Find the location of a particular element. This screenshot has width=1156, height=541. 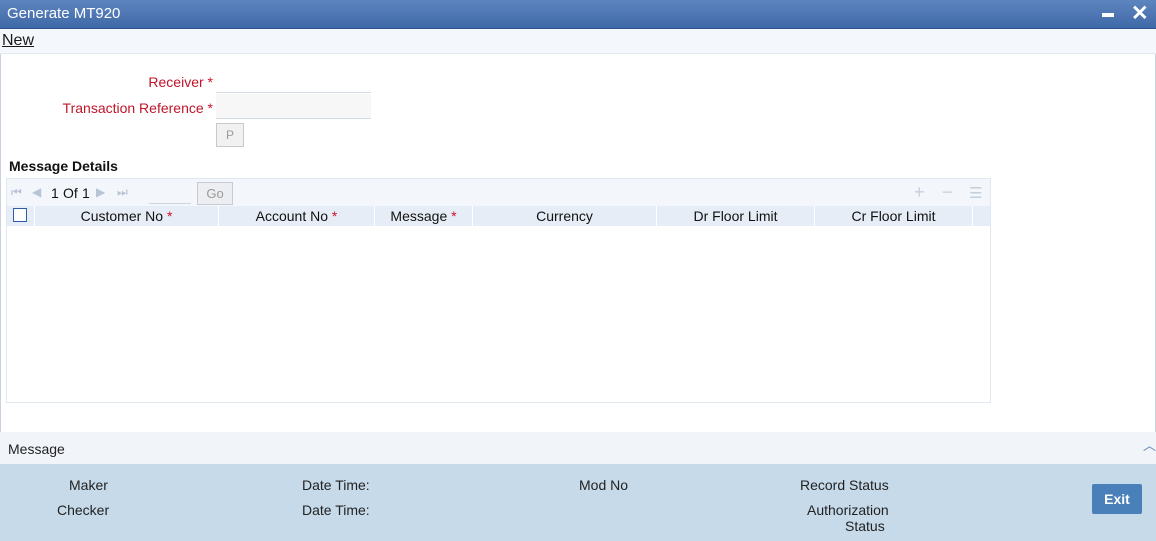

checker-label: Checker is located at coordinates (83, 510).